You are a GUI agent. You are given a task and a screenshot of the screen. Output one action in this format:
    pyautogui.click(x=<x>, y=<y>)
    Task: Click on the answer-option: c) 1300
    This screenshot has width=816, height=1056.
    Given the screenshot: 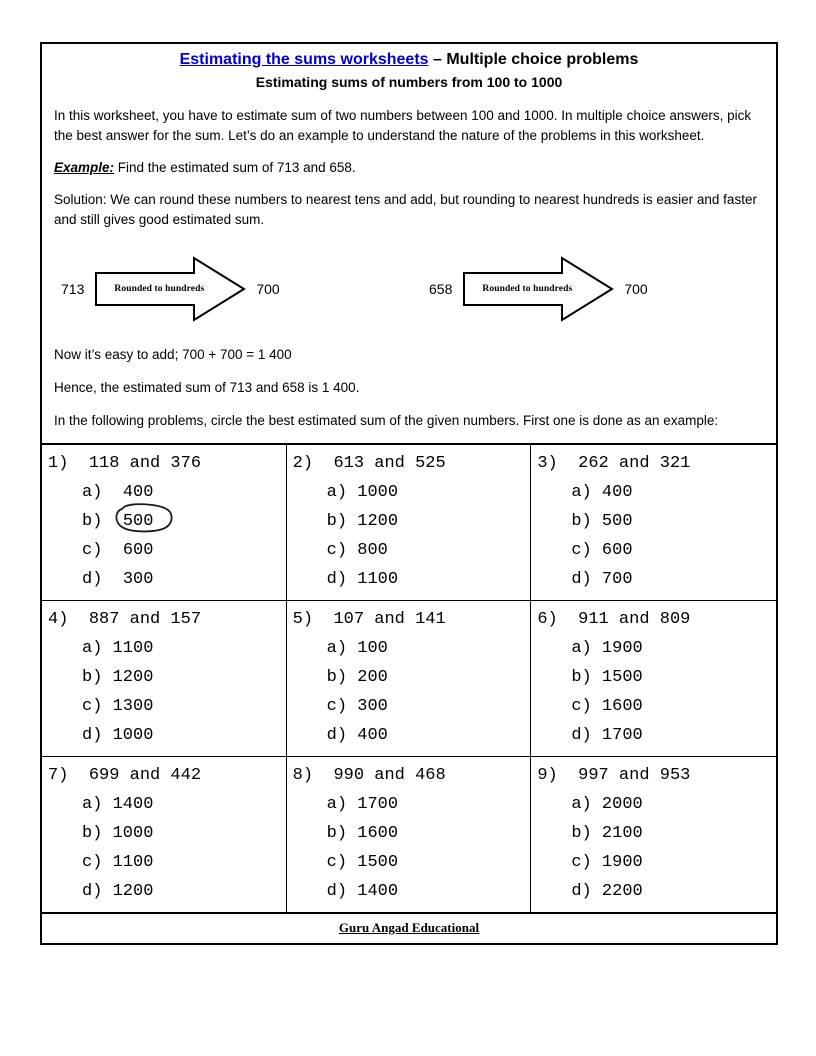 What is the action you would take?
    pyautogui.click(x=167, y=706)
    